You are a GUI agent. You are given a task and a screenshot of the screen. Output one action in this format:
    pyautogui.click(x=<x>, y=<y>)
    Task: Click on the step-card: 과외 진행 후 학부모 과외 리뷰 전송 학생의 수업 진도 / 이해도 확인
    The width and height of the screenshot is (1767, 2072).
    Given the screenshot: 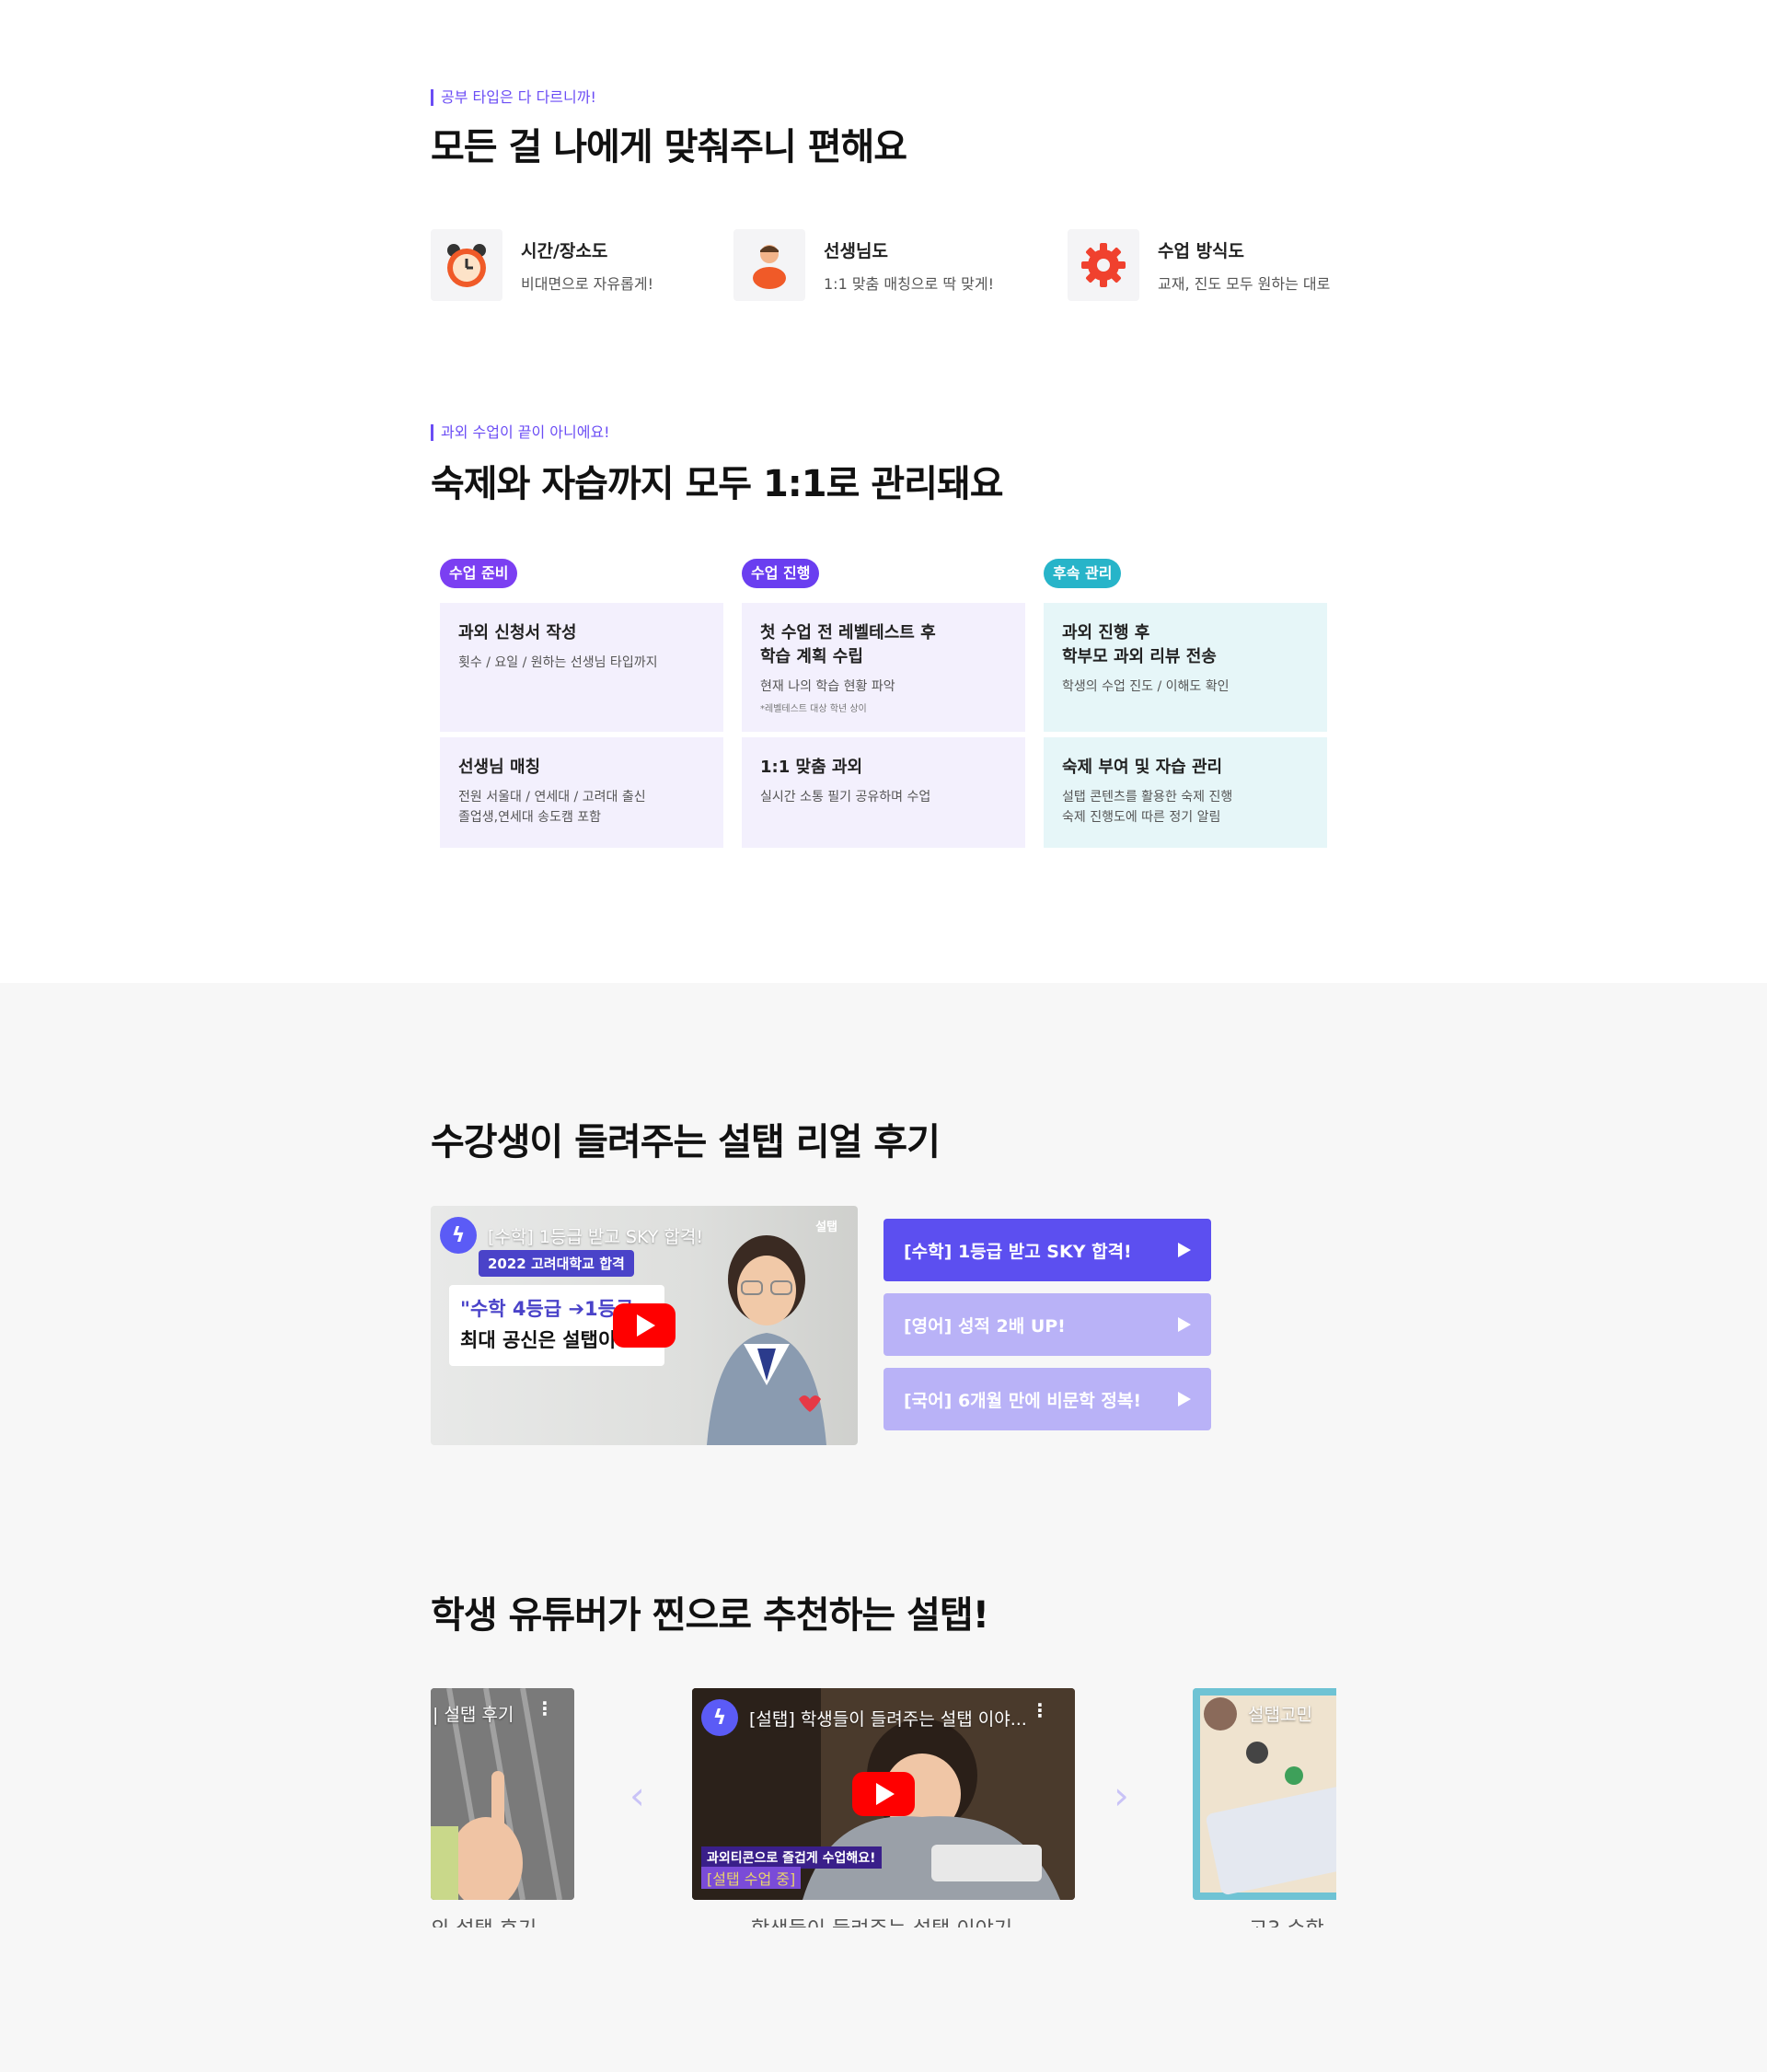 What is the action you would take?
    pyautogui.click(x=1185, y=668)
    